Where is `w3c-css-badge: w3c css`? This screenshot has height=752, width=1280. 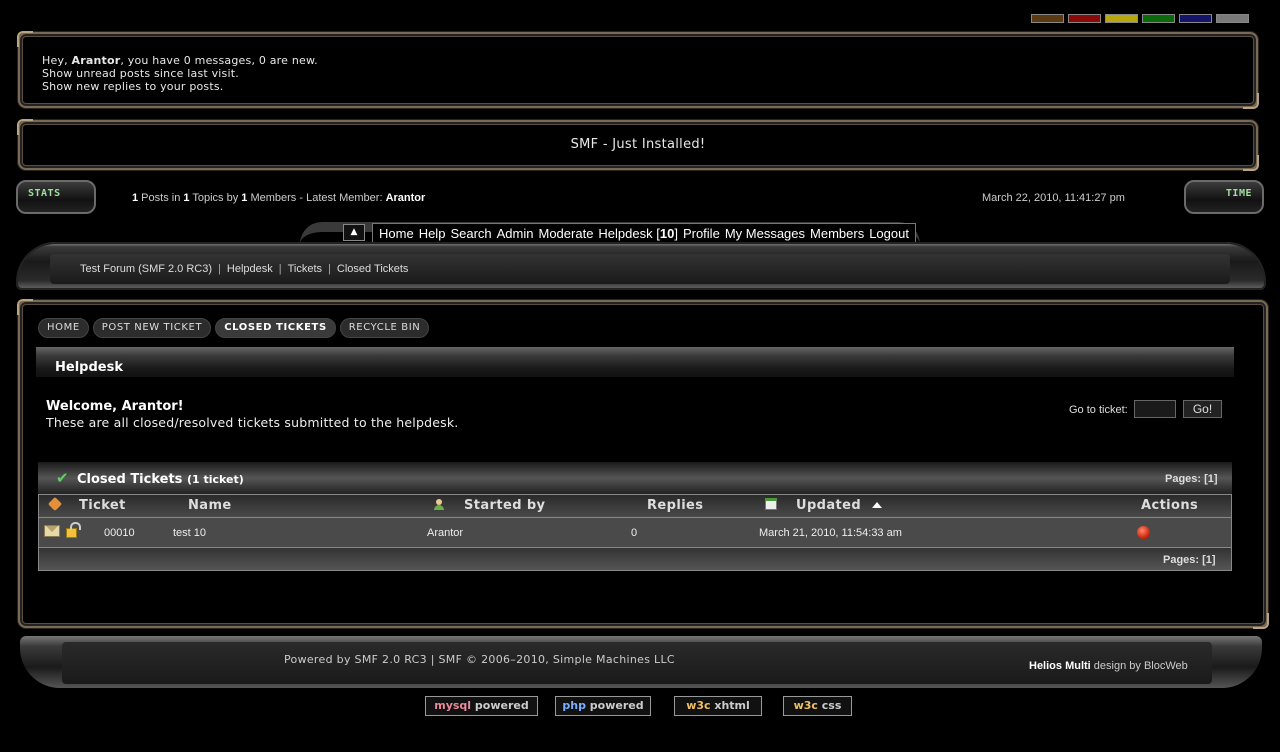 w3c-css-badge: w3c css is located at coordinates (817, 706).